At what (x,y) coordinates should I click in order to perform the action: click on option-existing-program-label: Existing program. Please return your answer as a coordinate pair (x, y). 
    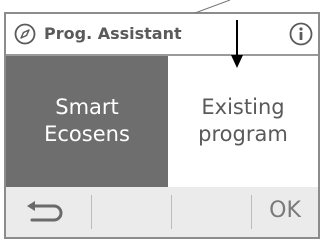
    Looking at the image, I should click on (243, 120).